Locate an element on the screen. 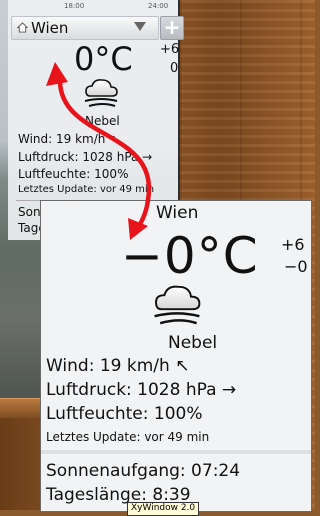 The width and height of the screenshot is (320, 516). divider is located at coordinates (176, 452).